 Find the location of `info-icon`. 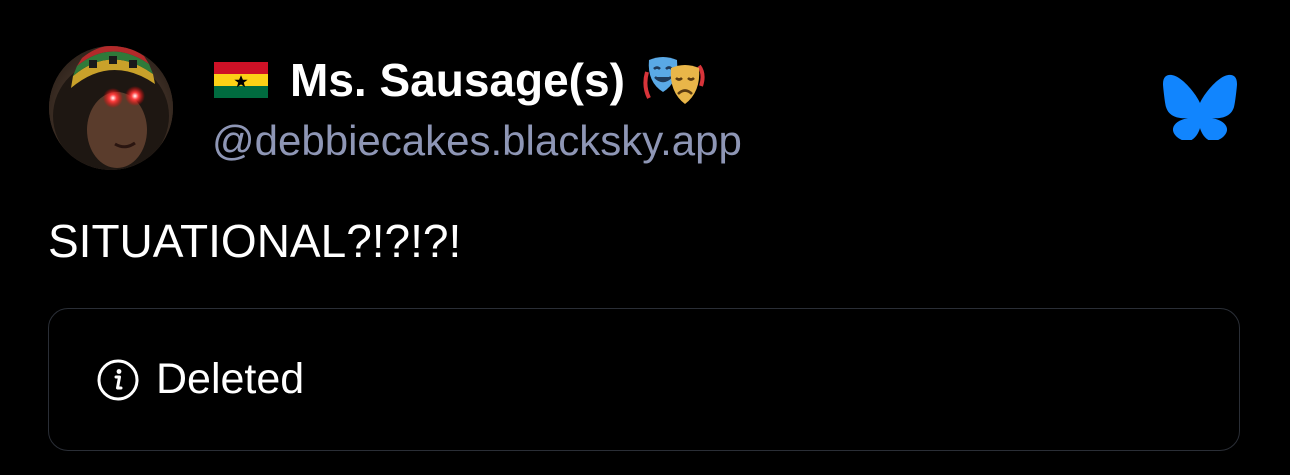

info-icon is located at coordinates (118, 379).